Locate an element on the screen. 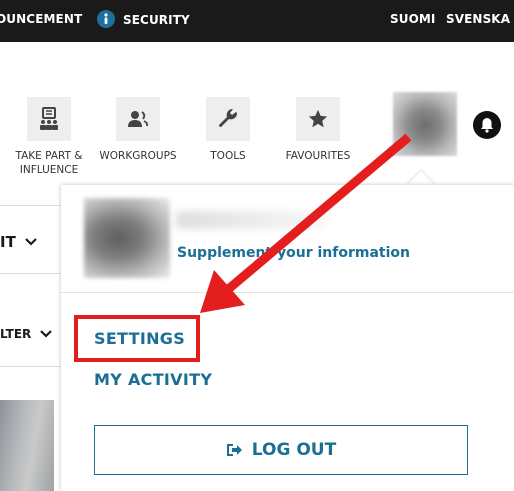 The height and width of the screenshot is (491, 514). dropdown-it: IT is located at coordinates (18, 242).